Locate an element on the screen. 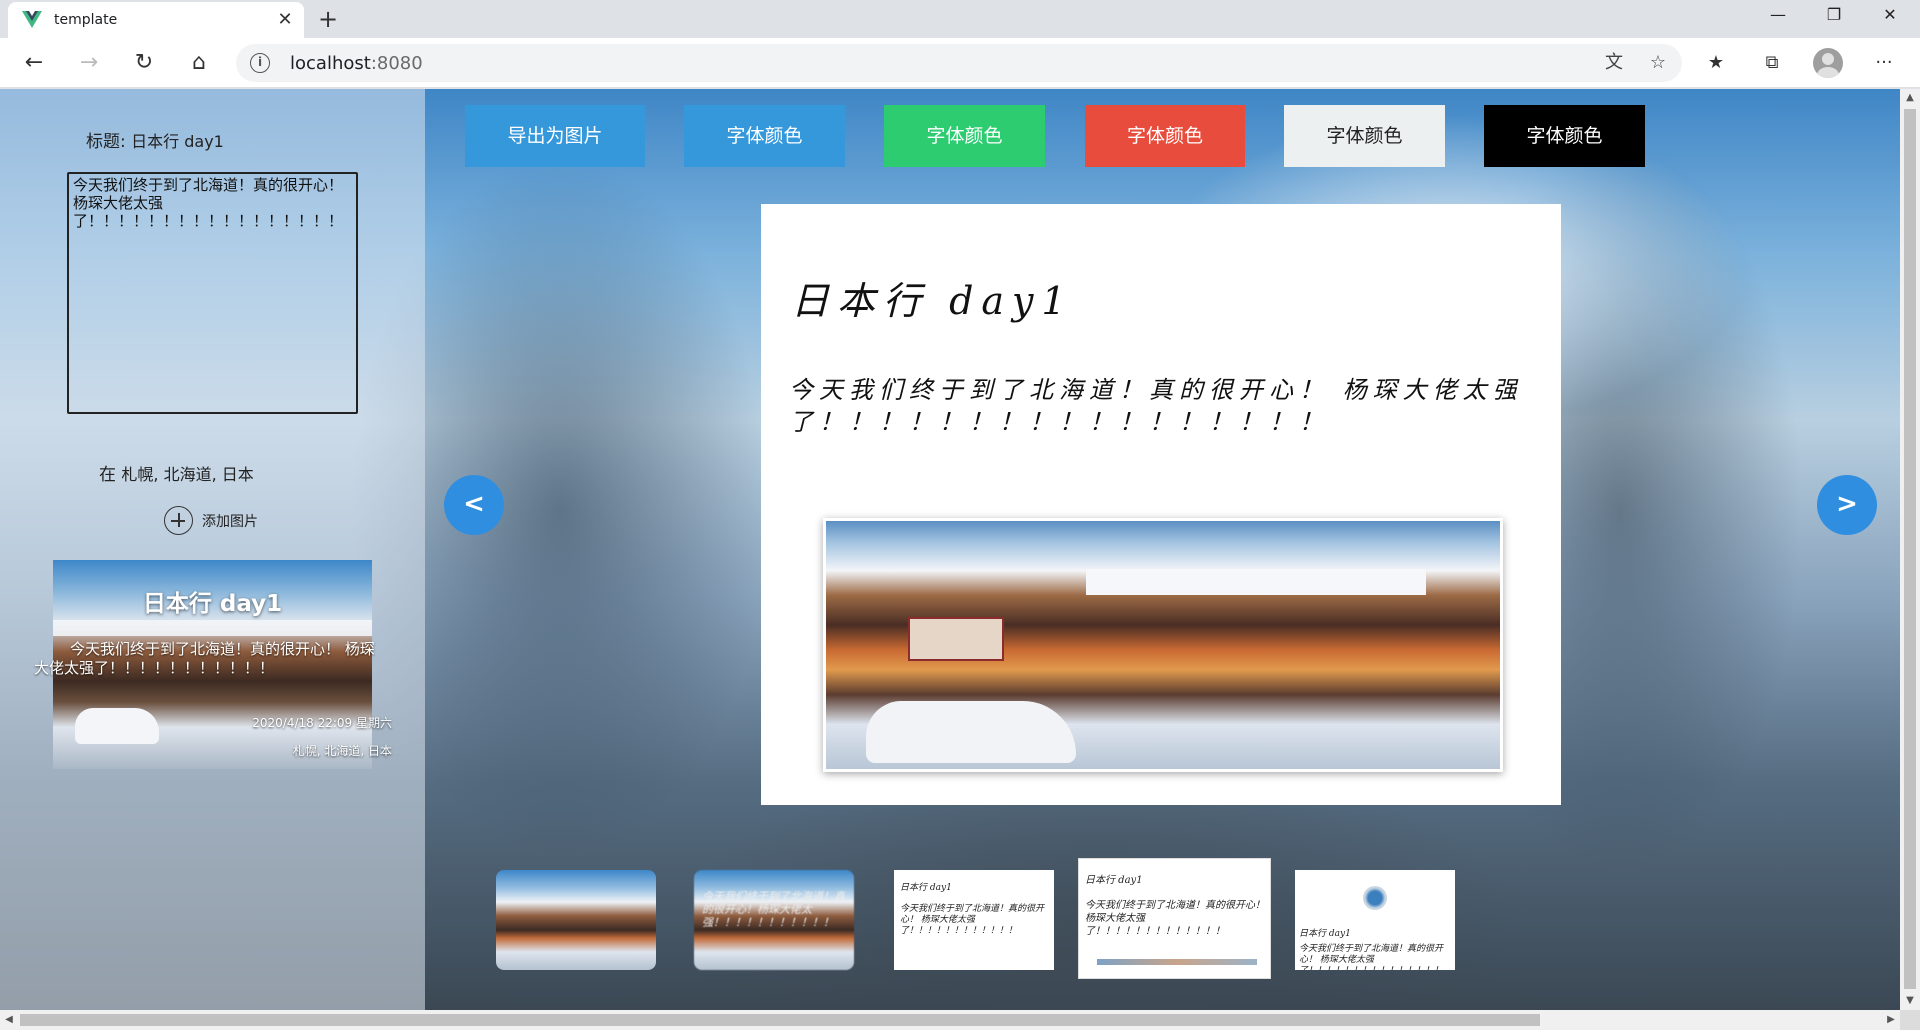  preview-photo-roof is located at coordinates (212, 628).